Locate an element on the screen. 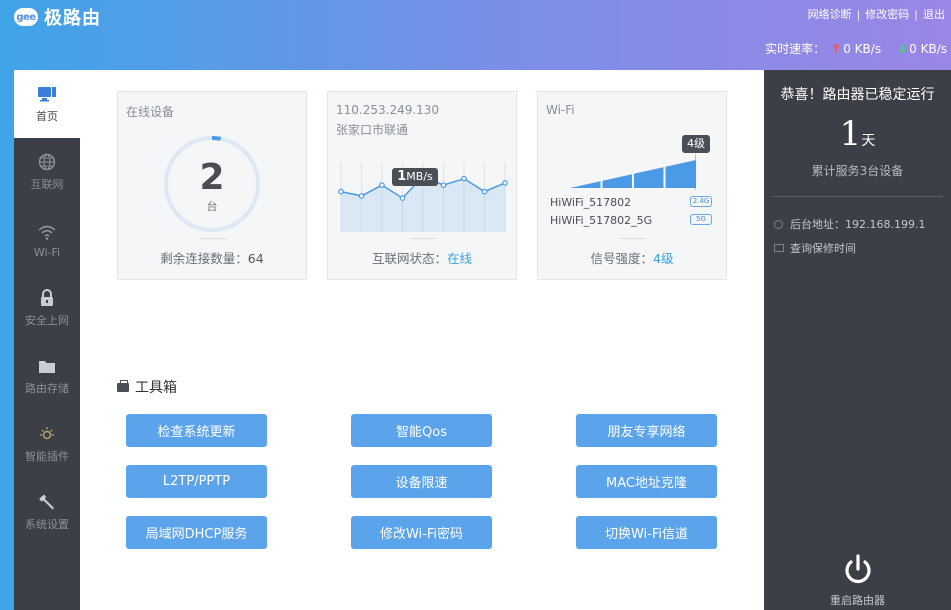 The image size is (951, 610). upload-speed: 0 KB/s is located at coordinates (862, 48).